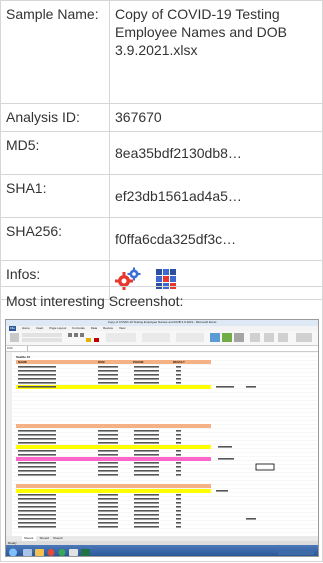  What do you see at coordinates (27, 552) in the screenshot?
I see `taskbar-app-icon` at bounding box center [27, 552].